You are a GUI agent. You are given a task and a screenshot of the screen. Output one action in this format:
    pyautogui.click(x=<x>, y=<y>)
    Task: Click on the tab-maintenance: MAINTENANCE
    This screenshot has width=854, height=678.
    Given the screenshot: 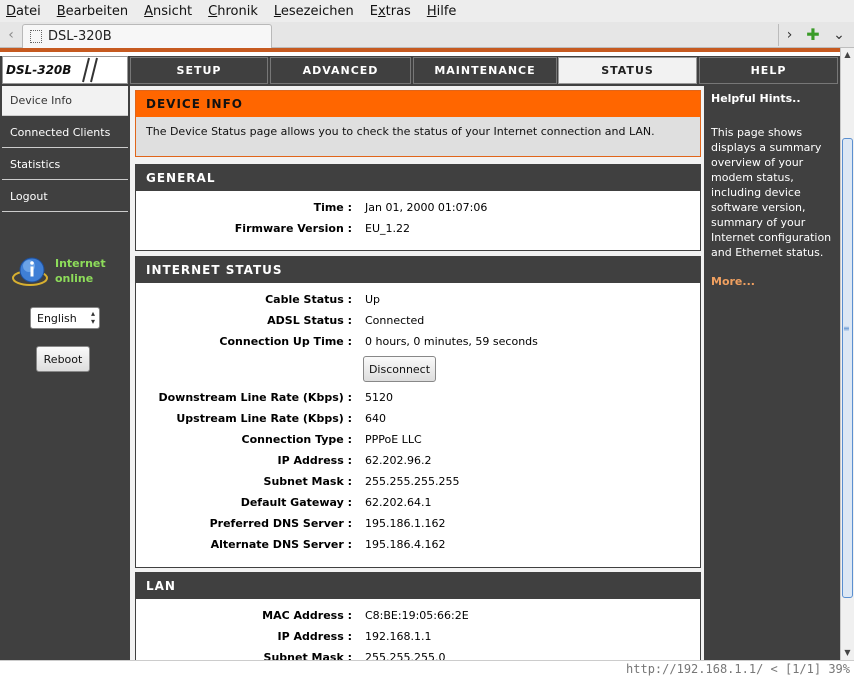 What is the action you would take?
    pyautogui.click(x=485, y=70)
    